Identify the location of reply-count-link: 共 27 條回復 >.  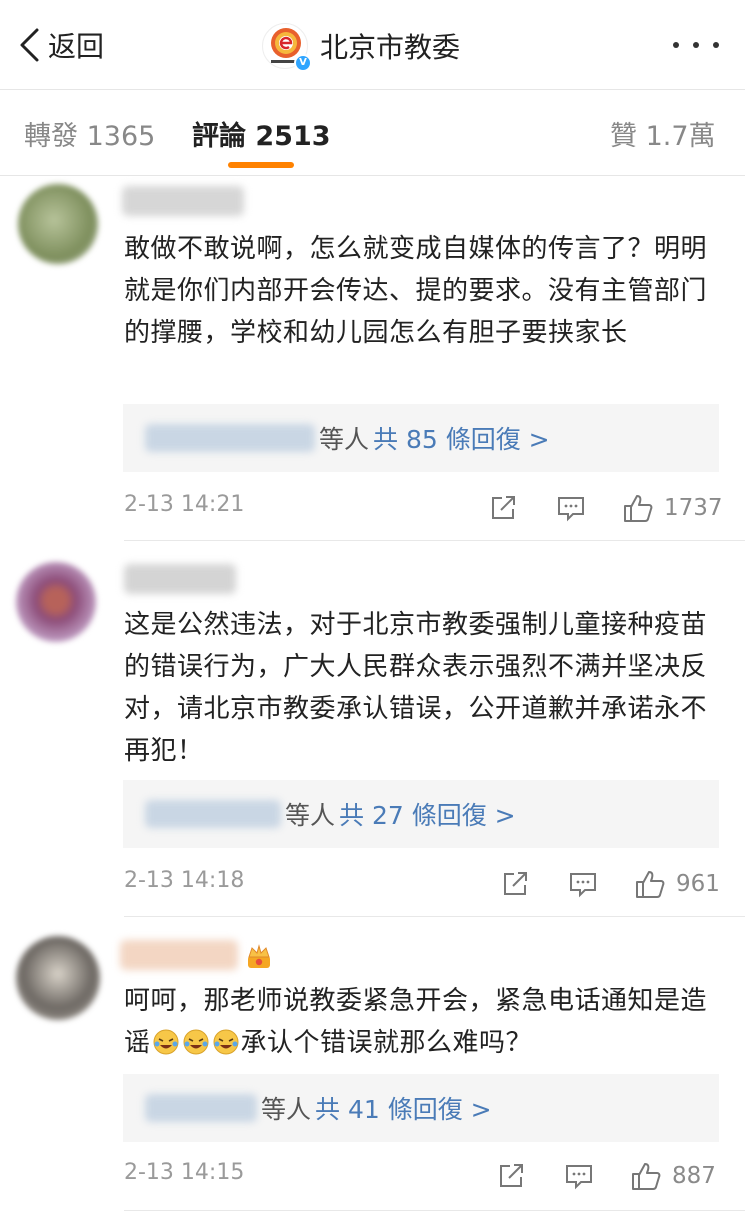
(427, 814).